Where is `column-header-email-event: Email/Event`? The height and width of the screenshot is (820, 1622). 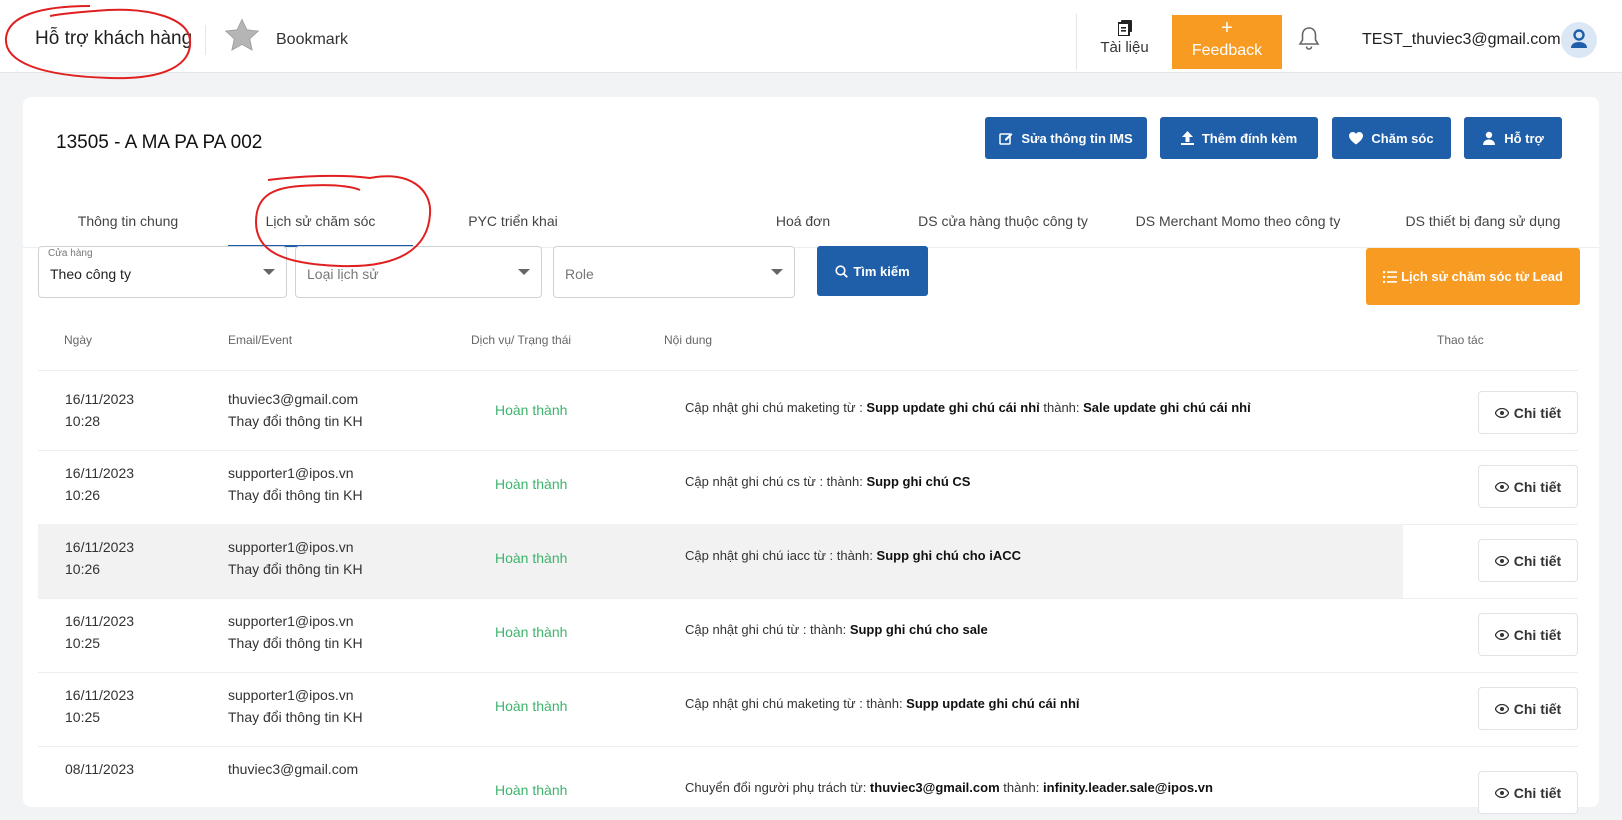
column-header-email-event: Email/Event is located at coordinates (260, 340).